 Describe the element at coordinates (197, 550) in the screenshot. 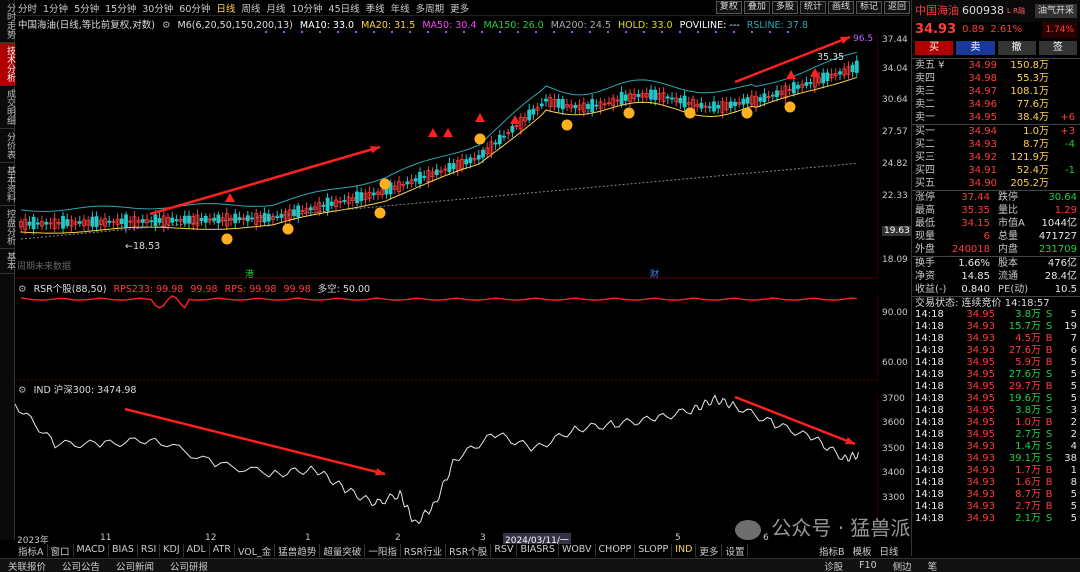

I see `indicator-tab: ADL` at that location.